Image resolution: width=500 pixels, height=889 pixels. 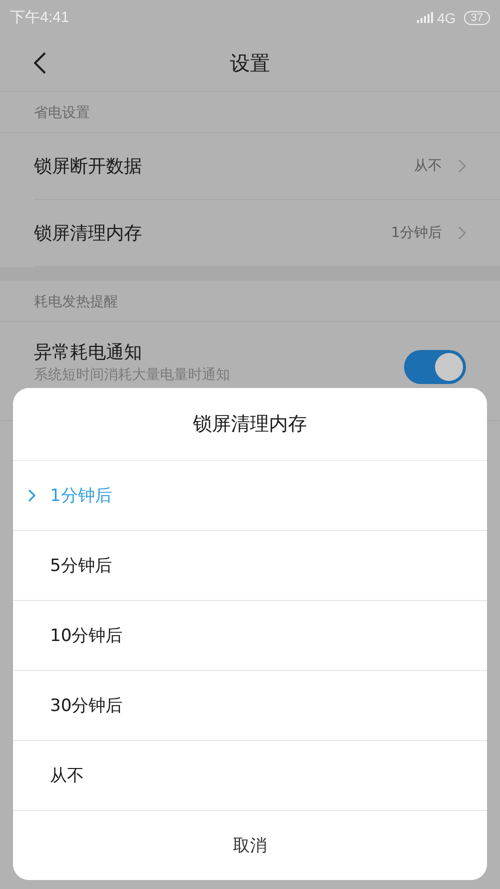 What do you see at coordinates (132, 375) in the screenshot?
I see `row-subtitle: 系统短时间消耗大量电量时通知` at bounding box center [132, 375].